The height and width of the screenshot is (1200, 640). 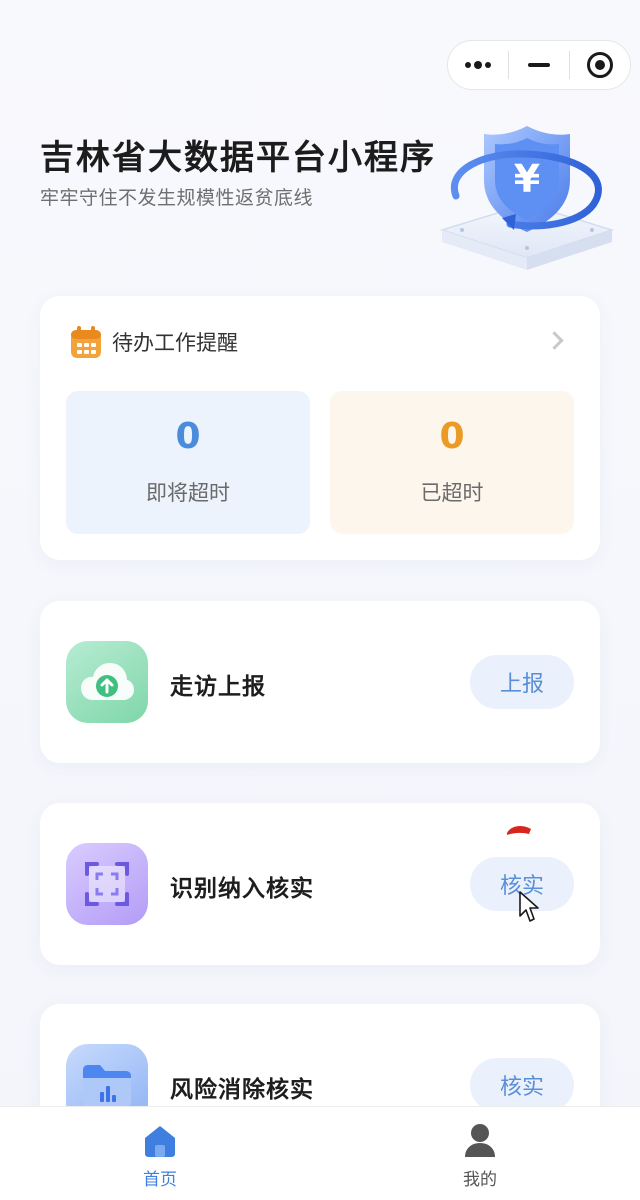 I want to click on action-title: 风险消除核实, so click(x=242, y=1090).